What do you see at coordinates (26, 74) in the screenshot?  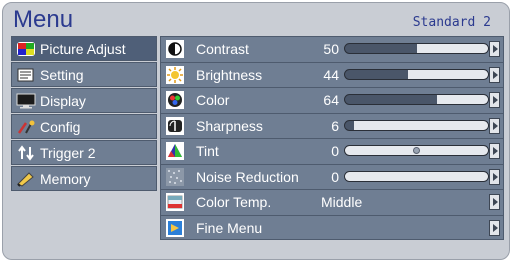 I see `setting-icon` at bounding box center [26, 74].